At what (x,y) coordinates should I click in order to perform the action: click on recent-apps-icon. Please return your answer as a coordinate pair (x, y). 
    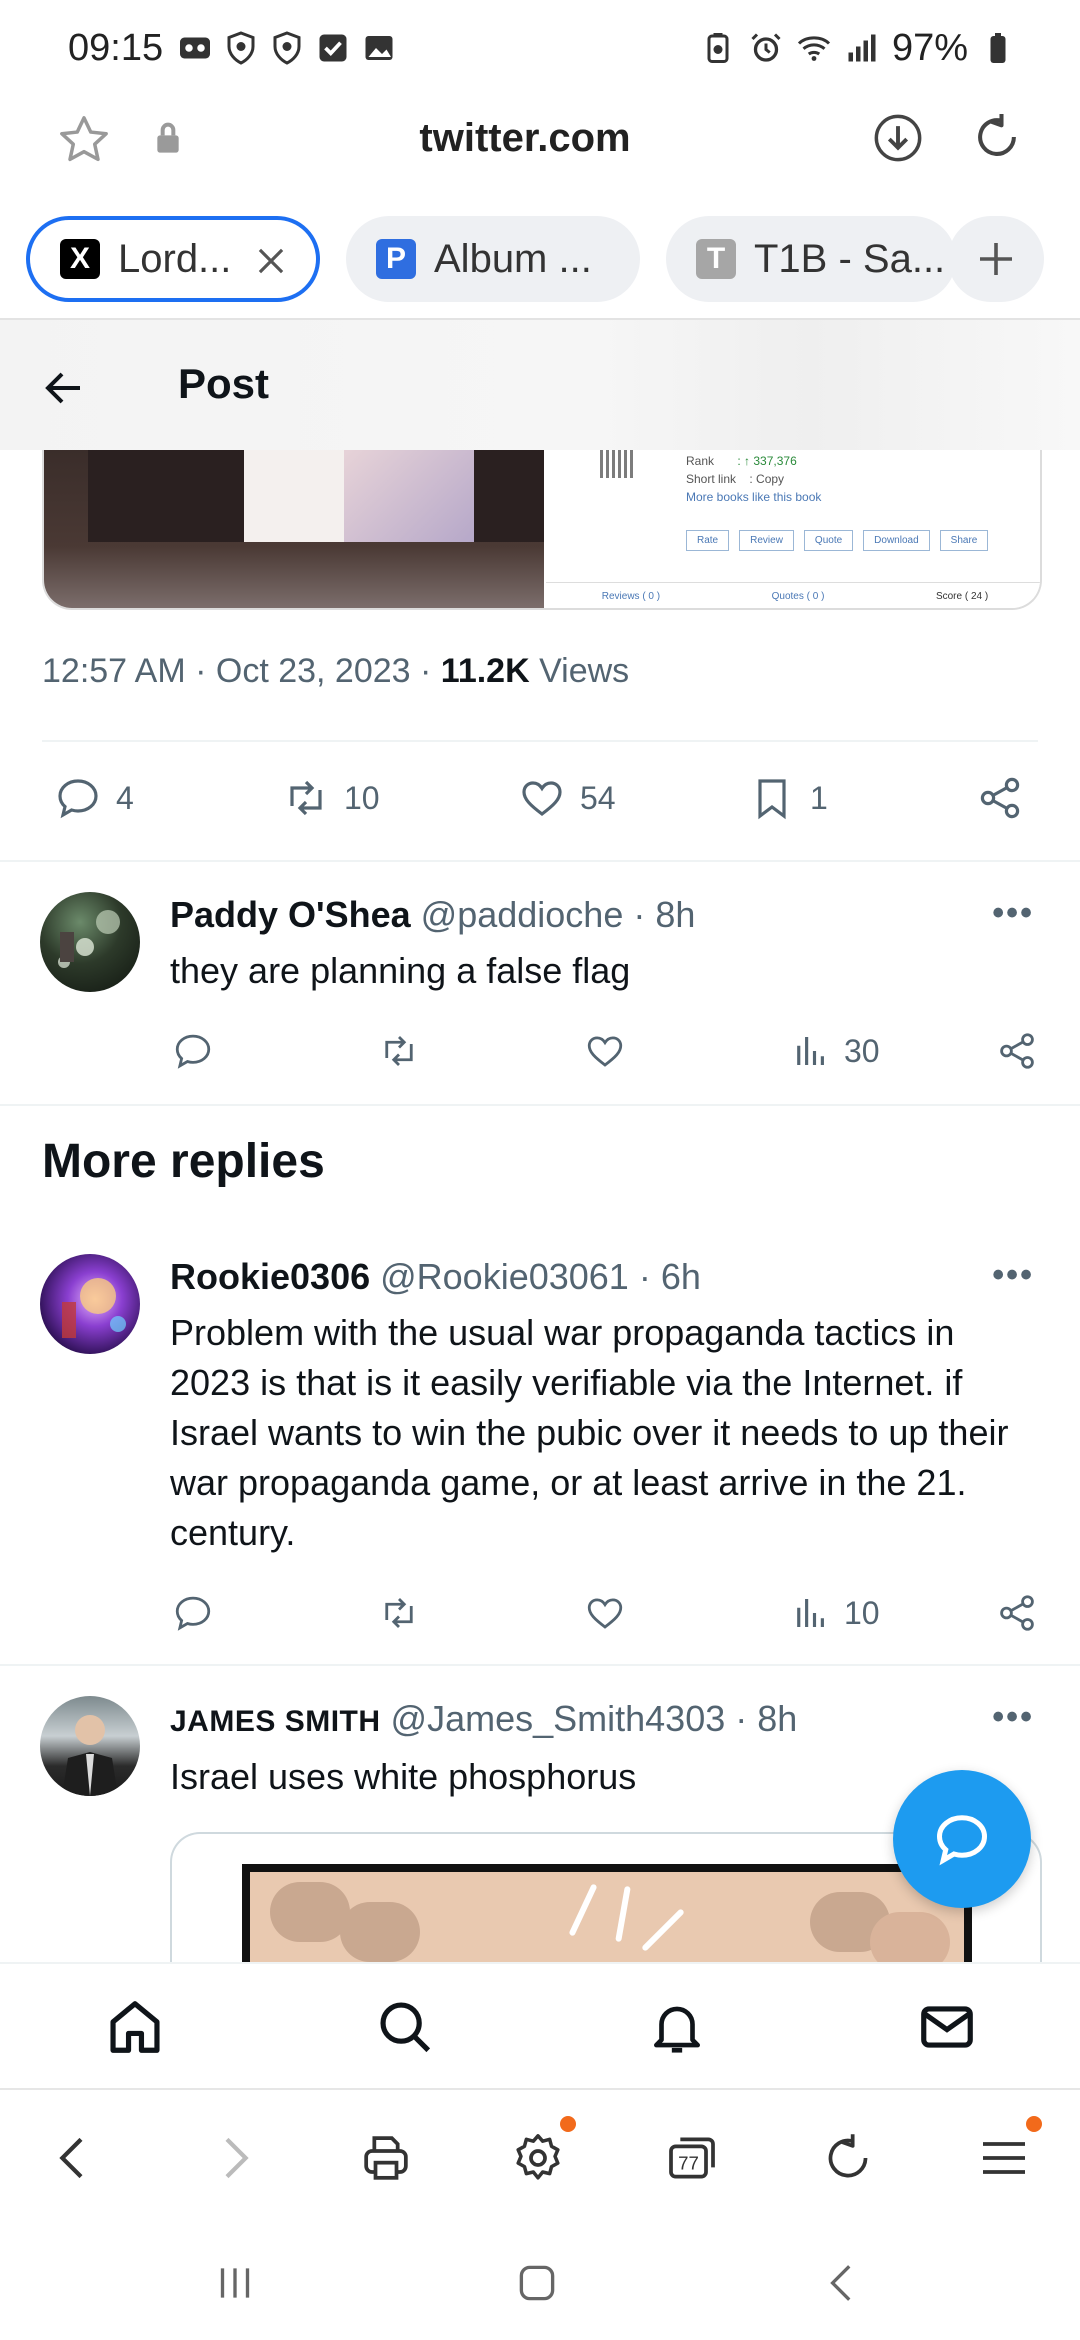
    Looking at the image, I should click on (235, 2285).